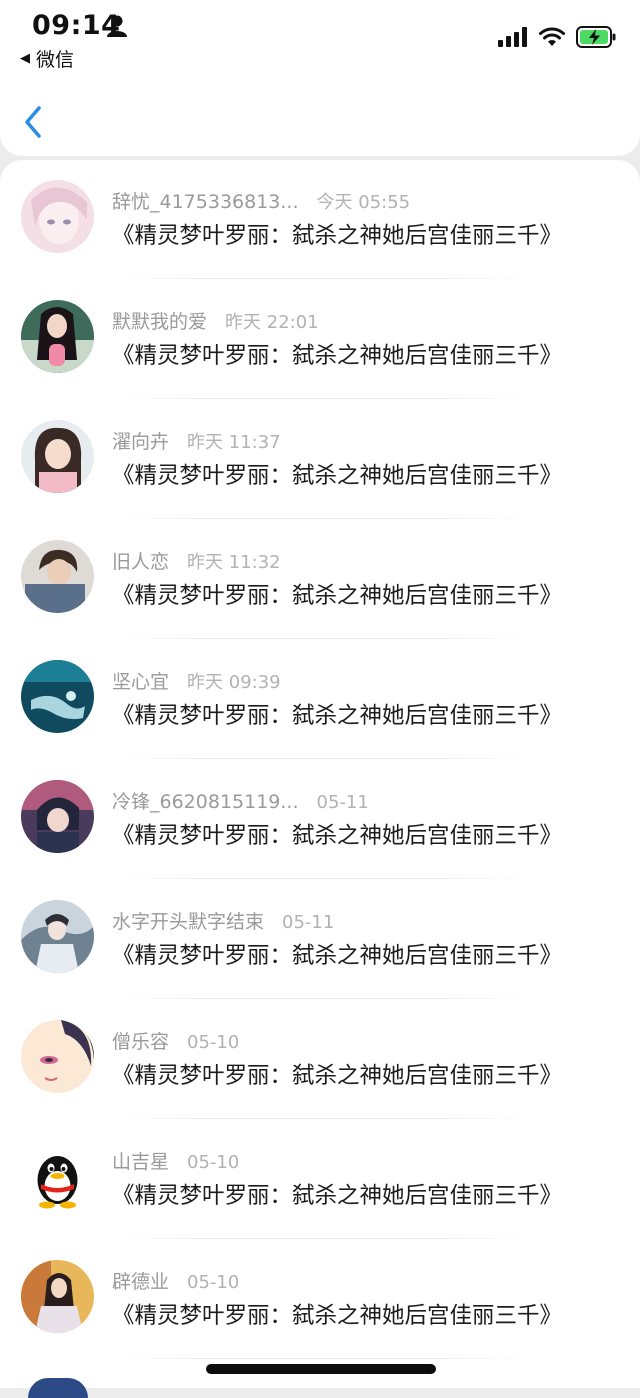 The height and width of the screenshot is (1398, 640). Describe the element at coordinates (234, 442) in the screenshot. I see `timestamp: 昨天 11:37` at that location.